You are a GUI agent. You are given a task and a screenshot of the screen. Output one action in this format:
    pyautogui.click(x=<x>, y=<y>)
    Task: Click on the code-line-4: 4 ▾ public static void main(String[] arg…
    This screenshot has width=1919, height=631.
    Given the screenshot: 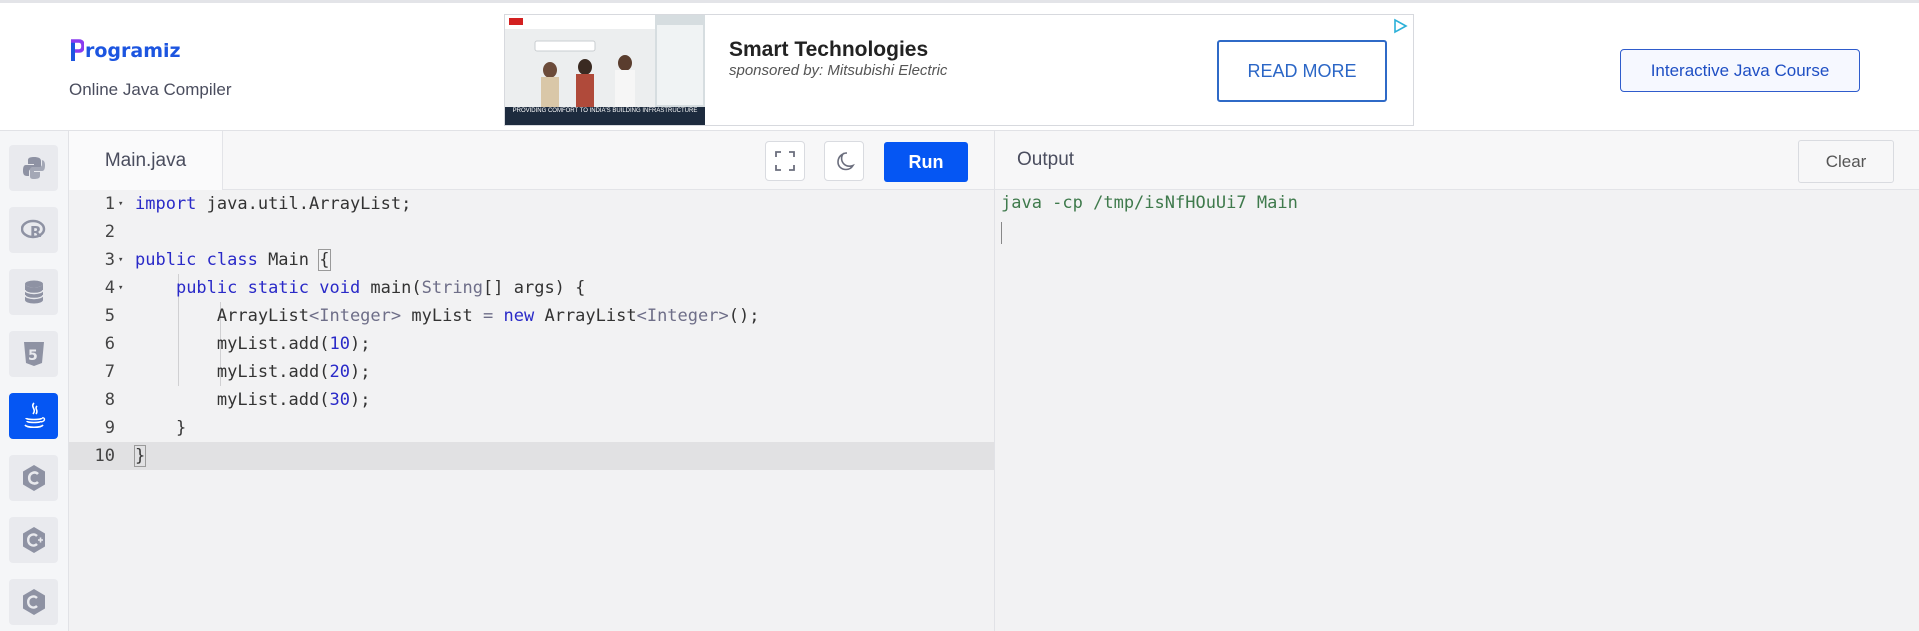 What is the action you would take?
    pyautogui.click(x=531, y=288)
    